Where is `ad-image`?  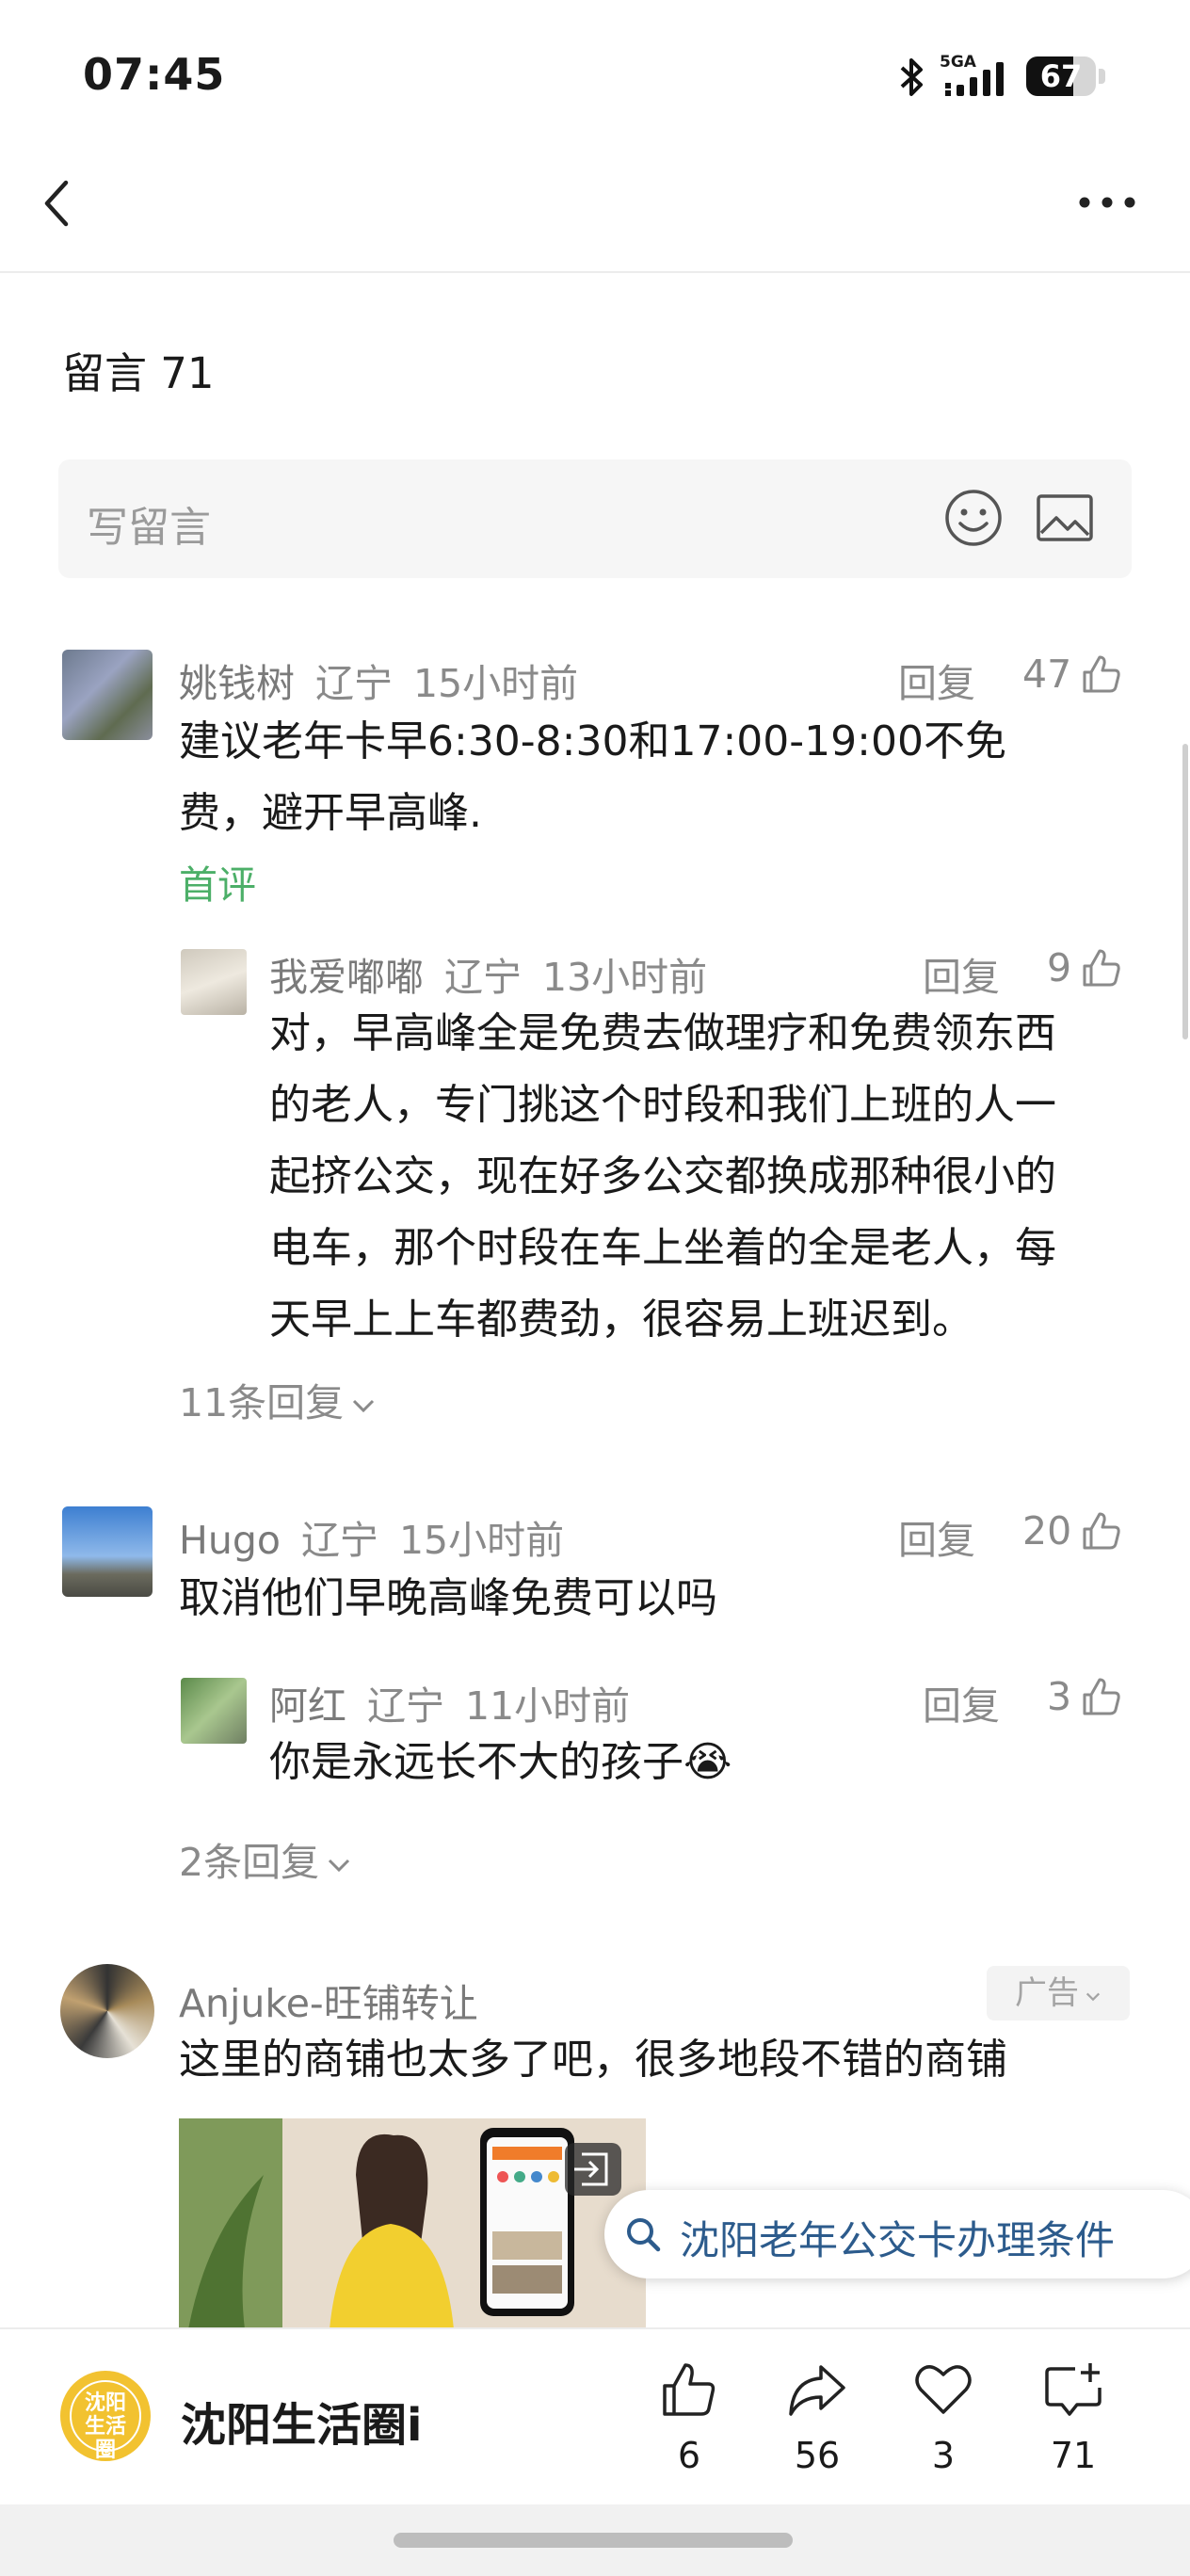
ad-image is located at coordinates (412, 2223).